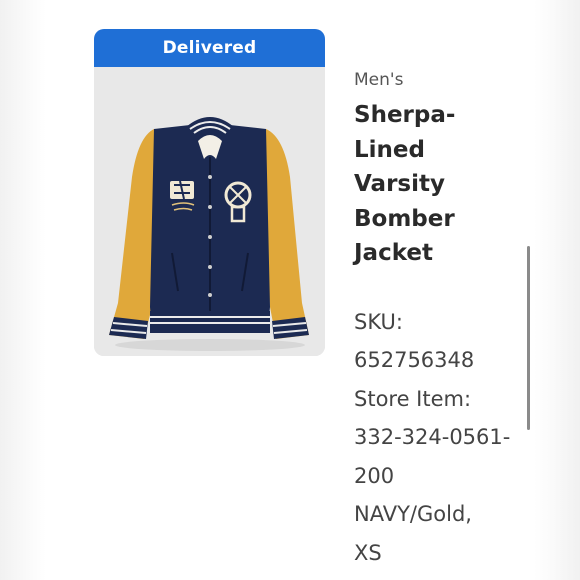  Describe the element at coordinates (393, 253) in the screenshot. I see `title-line: Jacket` at that location.